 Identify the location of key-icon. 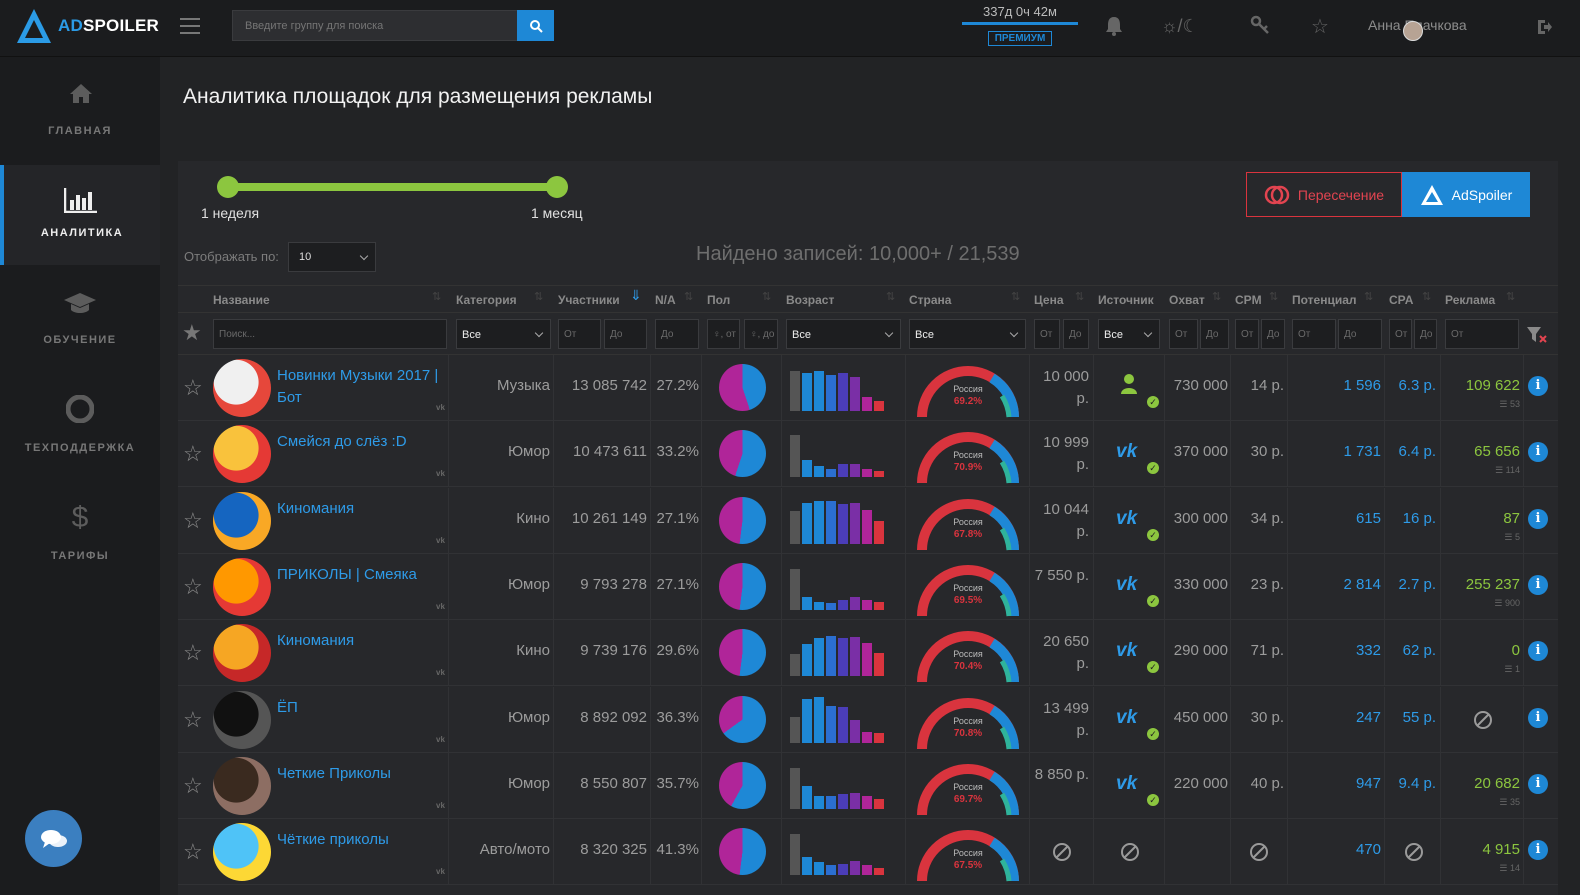
(1260, 25).